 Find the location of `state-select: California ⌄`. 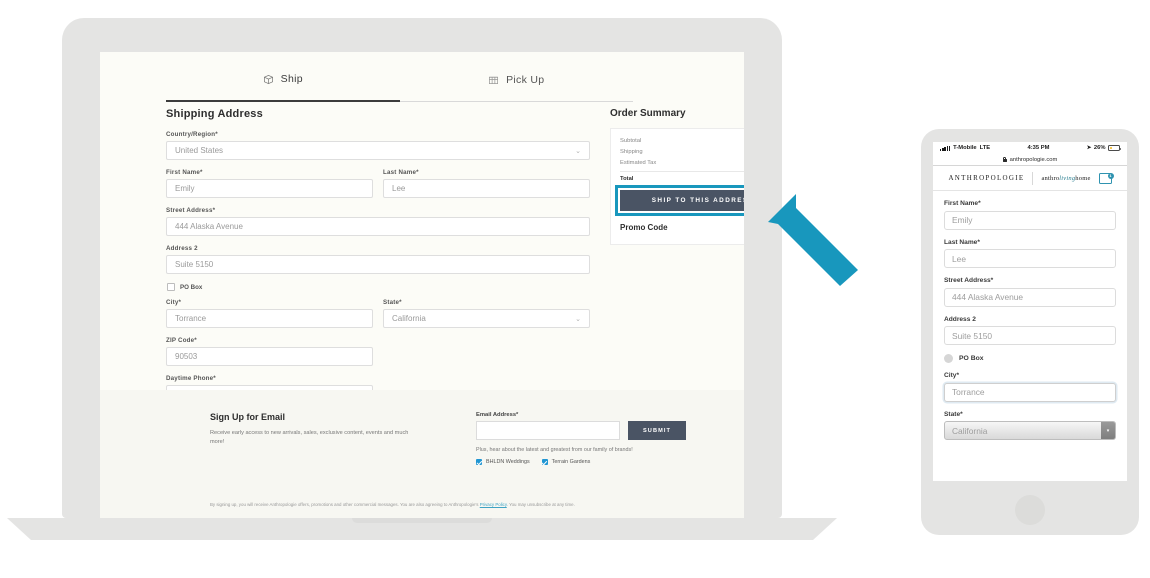

state-select: California ⌄ is located at coordinates (486, 318).